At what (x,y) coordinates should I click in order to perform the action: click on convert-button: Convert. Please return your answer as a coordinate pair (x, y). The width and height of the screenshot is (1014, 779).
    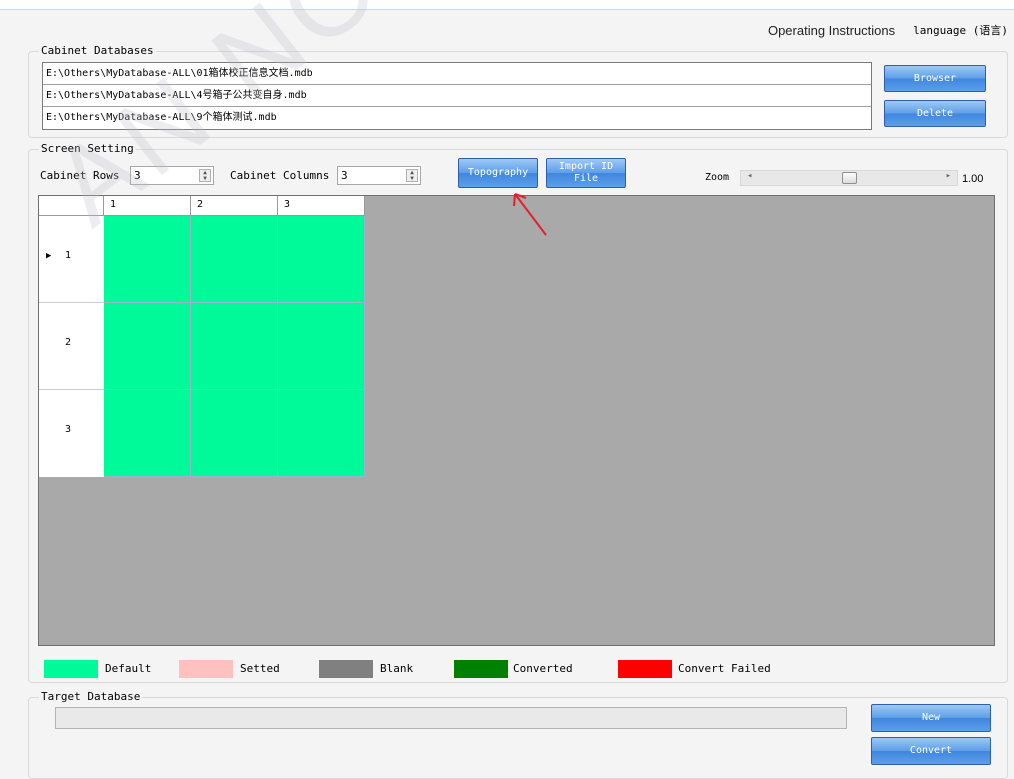
    Looking at the image, I should click on (931, 751).